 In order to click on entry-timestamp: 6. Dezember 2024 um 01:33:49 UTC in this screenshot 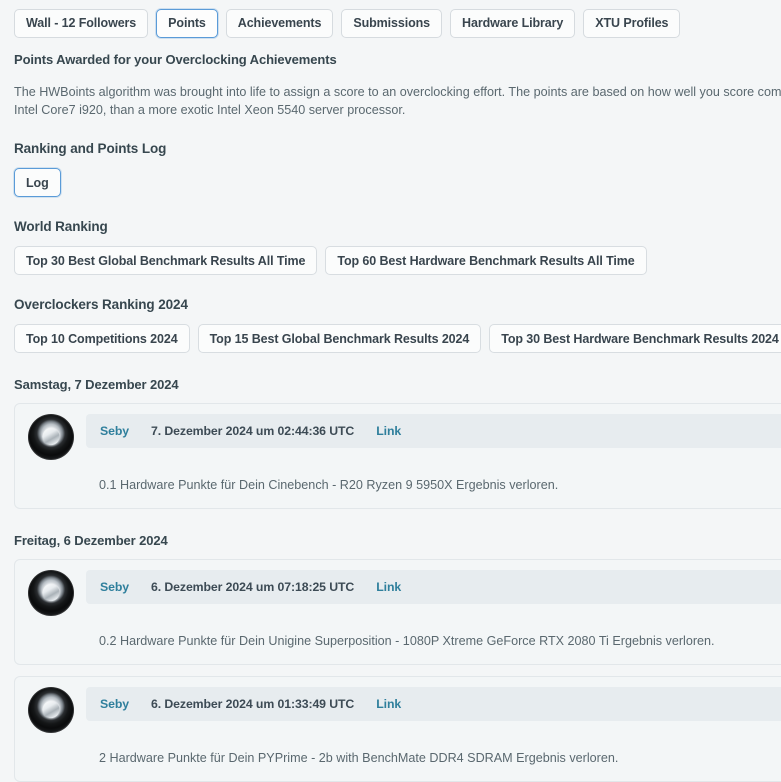, I will do `click(253, 704)`.